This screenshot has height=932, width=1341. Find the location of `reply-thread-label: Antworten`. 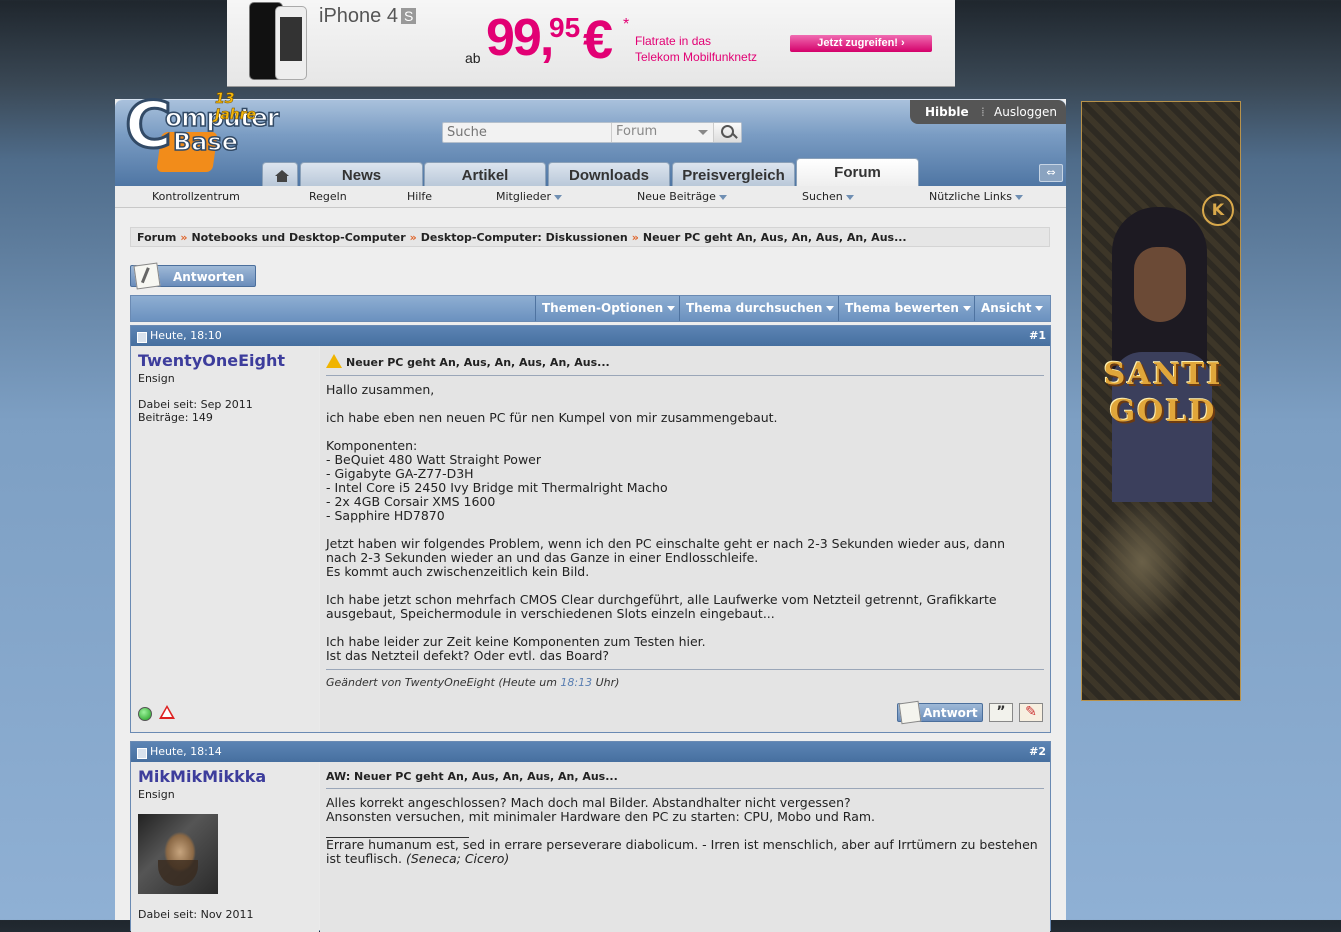

reply-thread-label: Antworten is located at coordinates (209, 277).